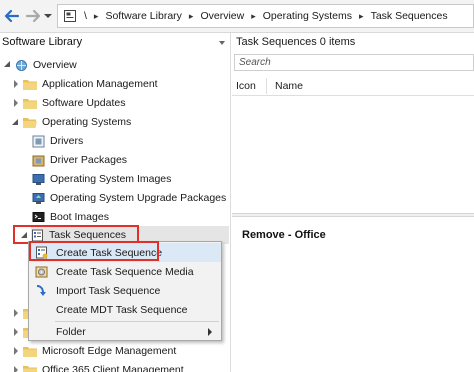  What do you see at coordinates (87, 122) in the screenshot?
I see `tree-item-label: Operating Systems` at bounding box center [87, 122].